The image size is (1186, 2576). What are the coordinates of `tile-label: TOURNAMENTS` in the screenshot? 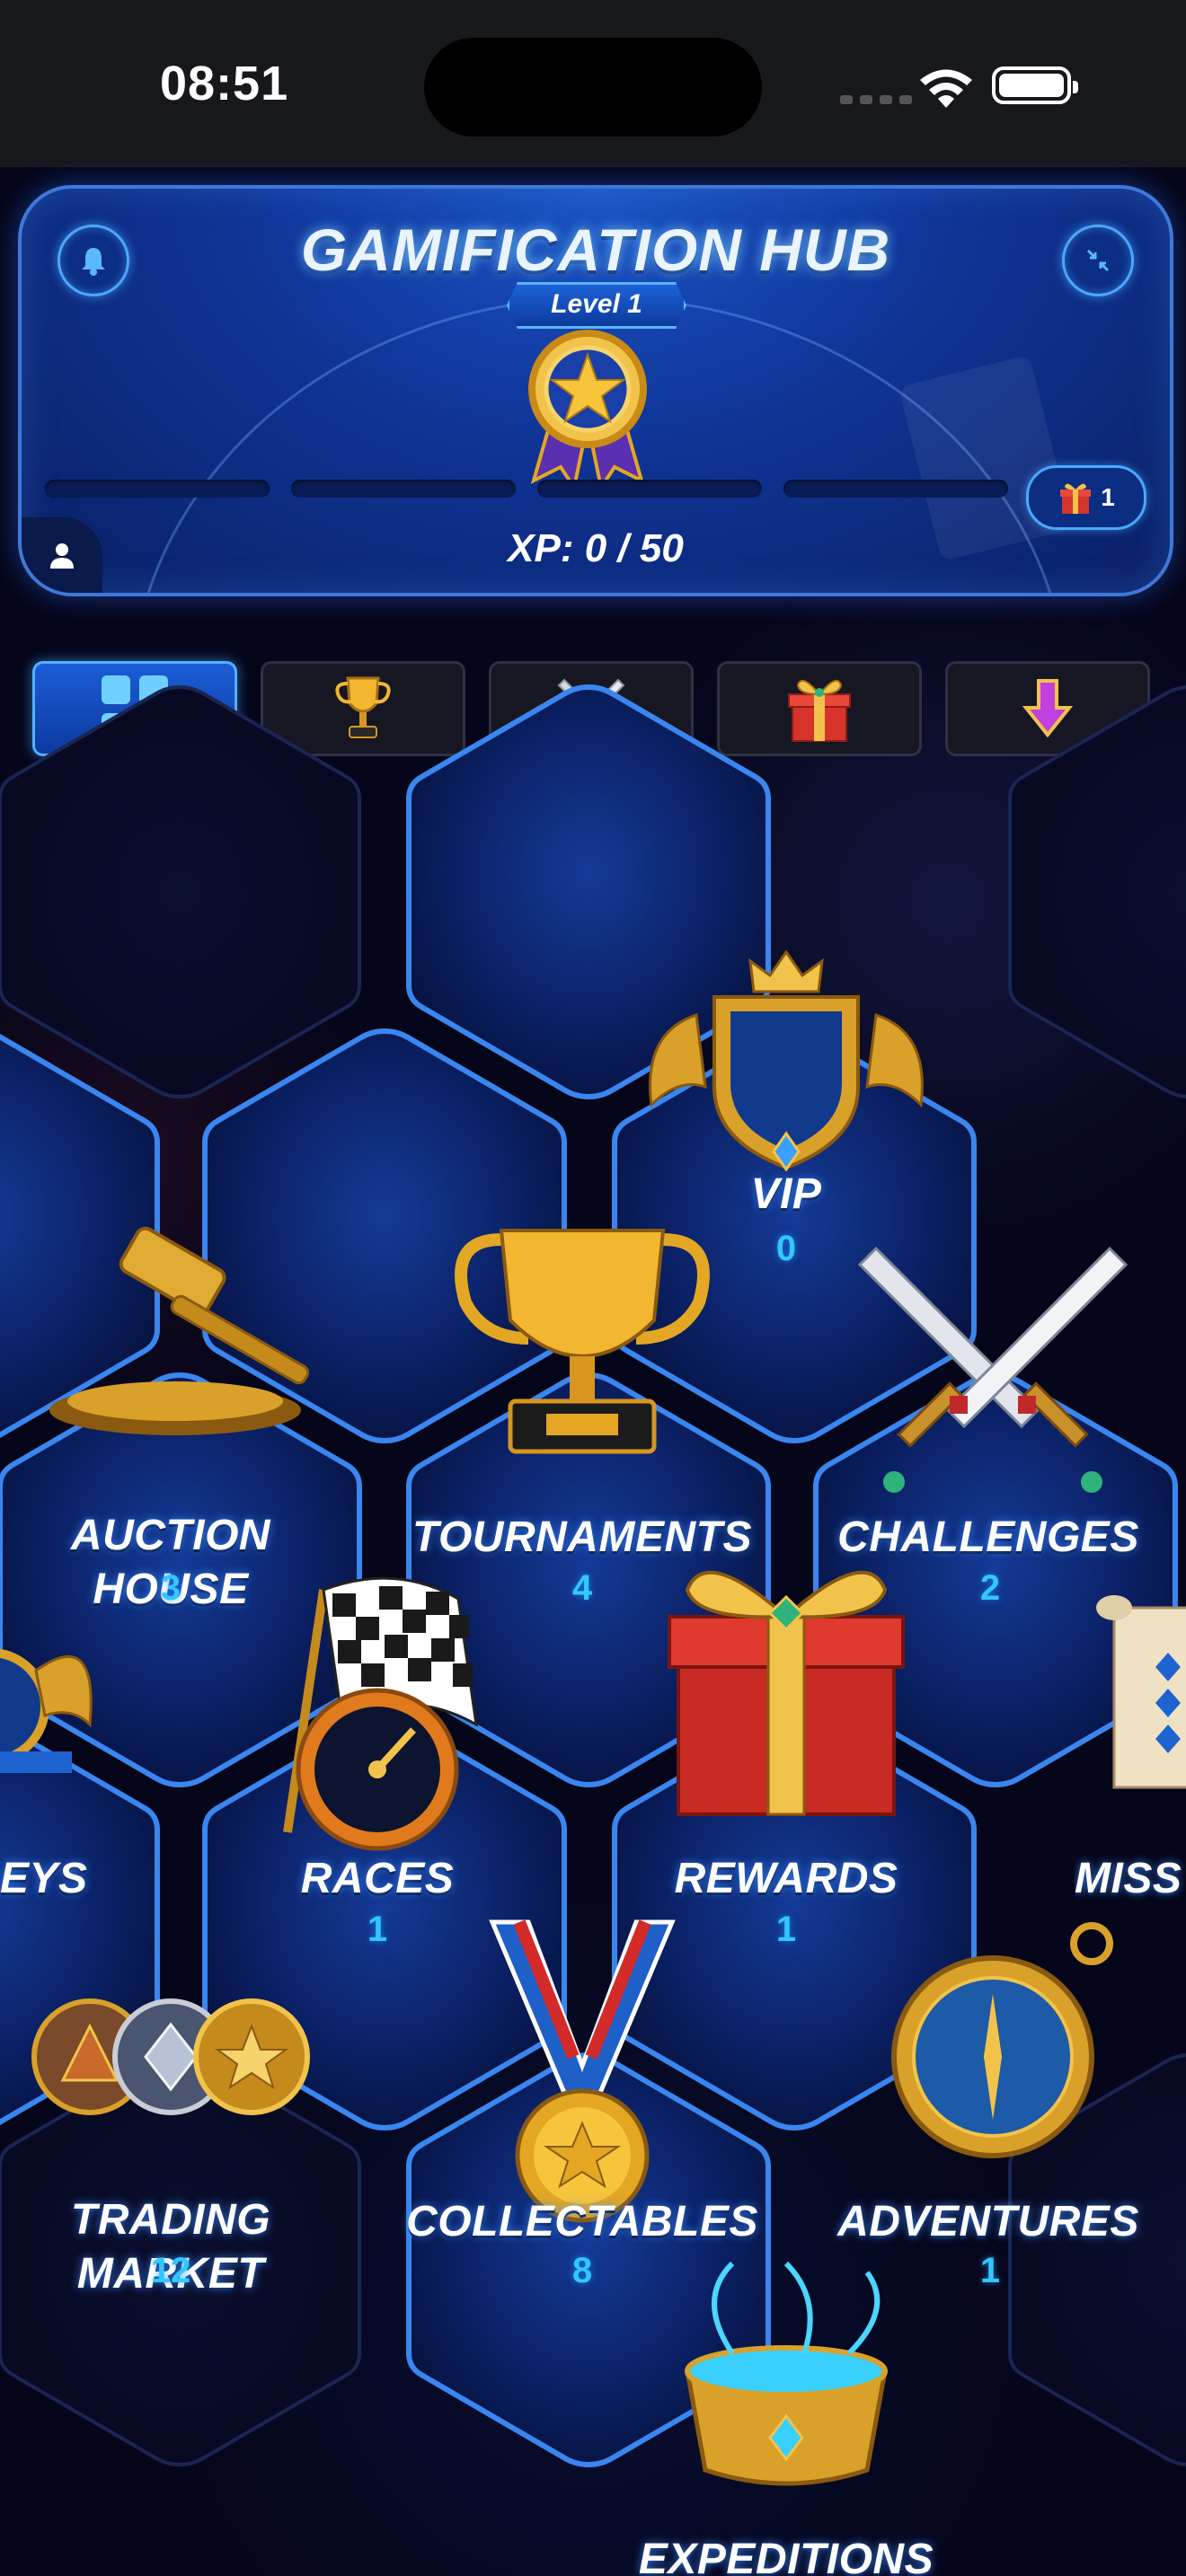 It's located at (582, 1537).